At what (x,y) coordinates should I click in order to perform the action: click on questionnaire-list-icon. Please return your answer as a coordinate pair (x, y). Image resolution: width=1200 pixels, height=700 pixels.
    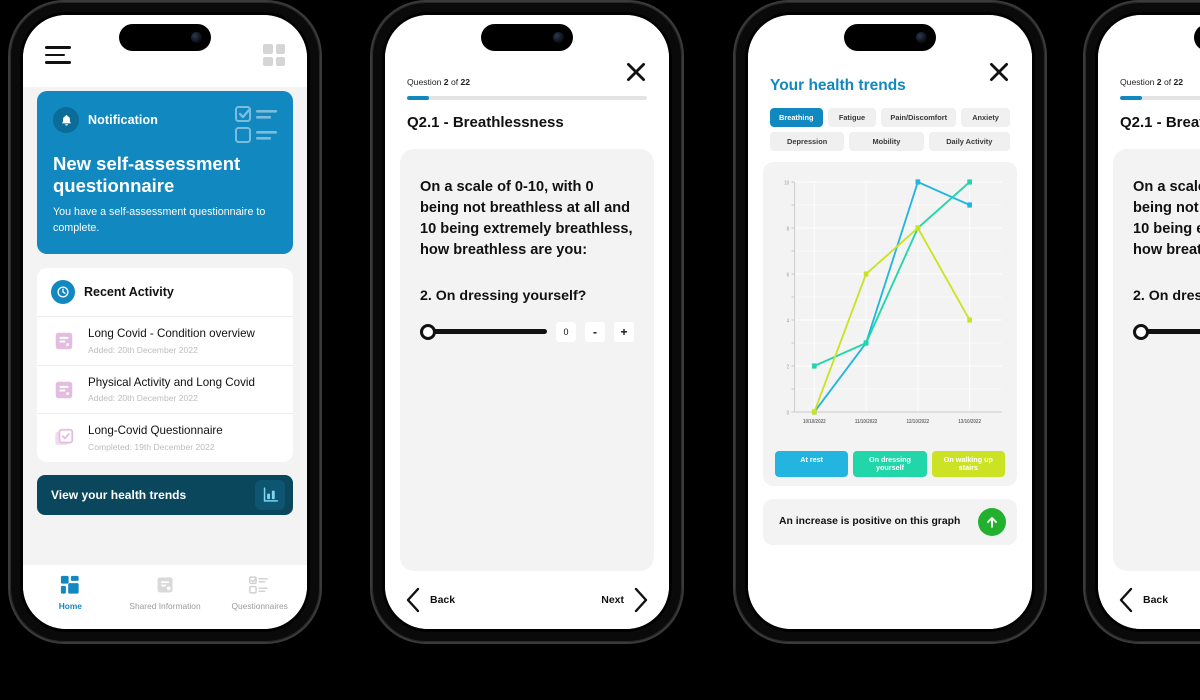
    Looking at the image, I should click on (258, 585).